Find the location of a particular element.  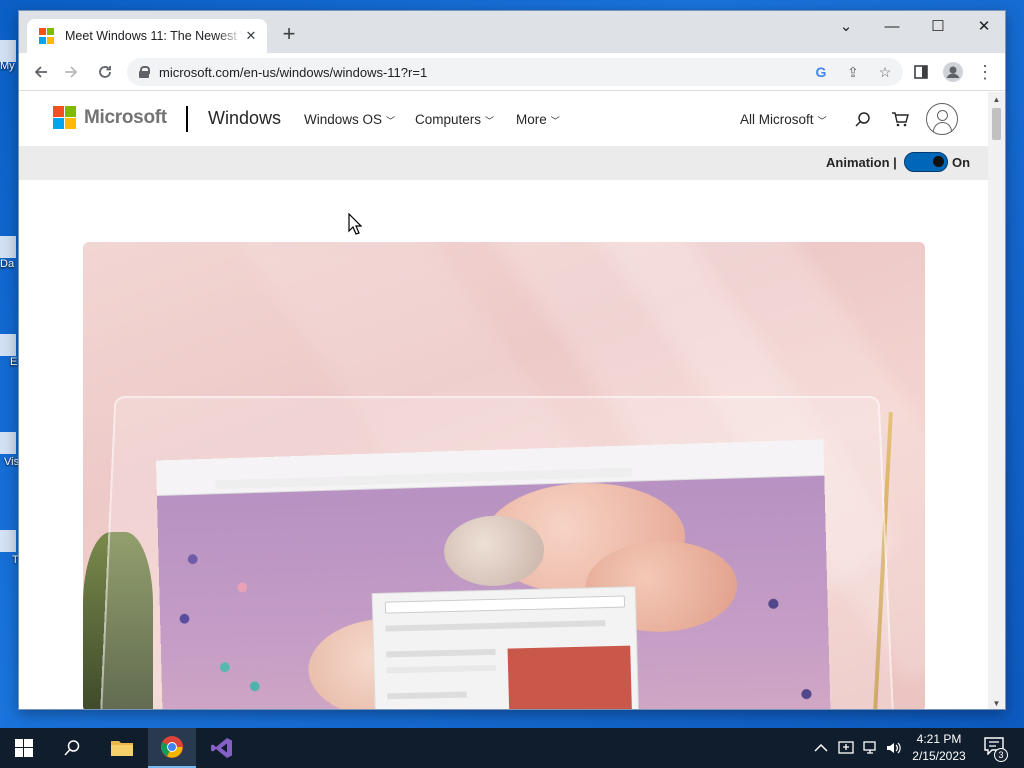

notification-count-badge: 3 is located at coordinates (1001, 755).